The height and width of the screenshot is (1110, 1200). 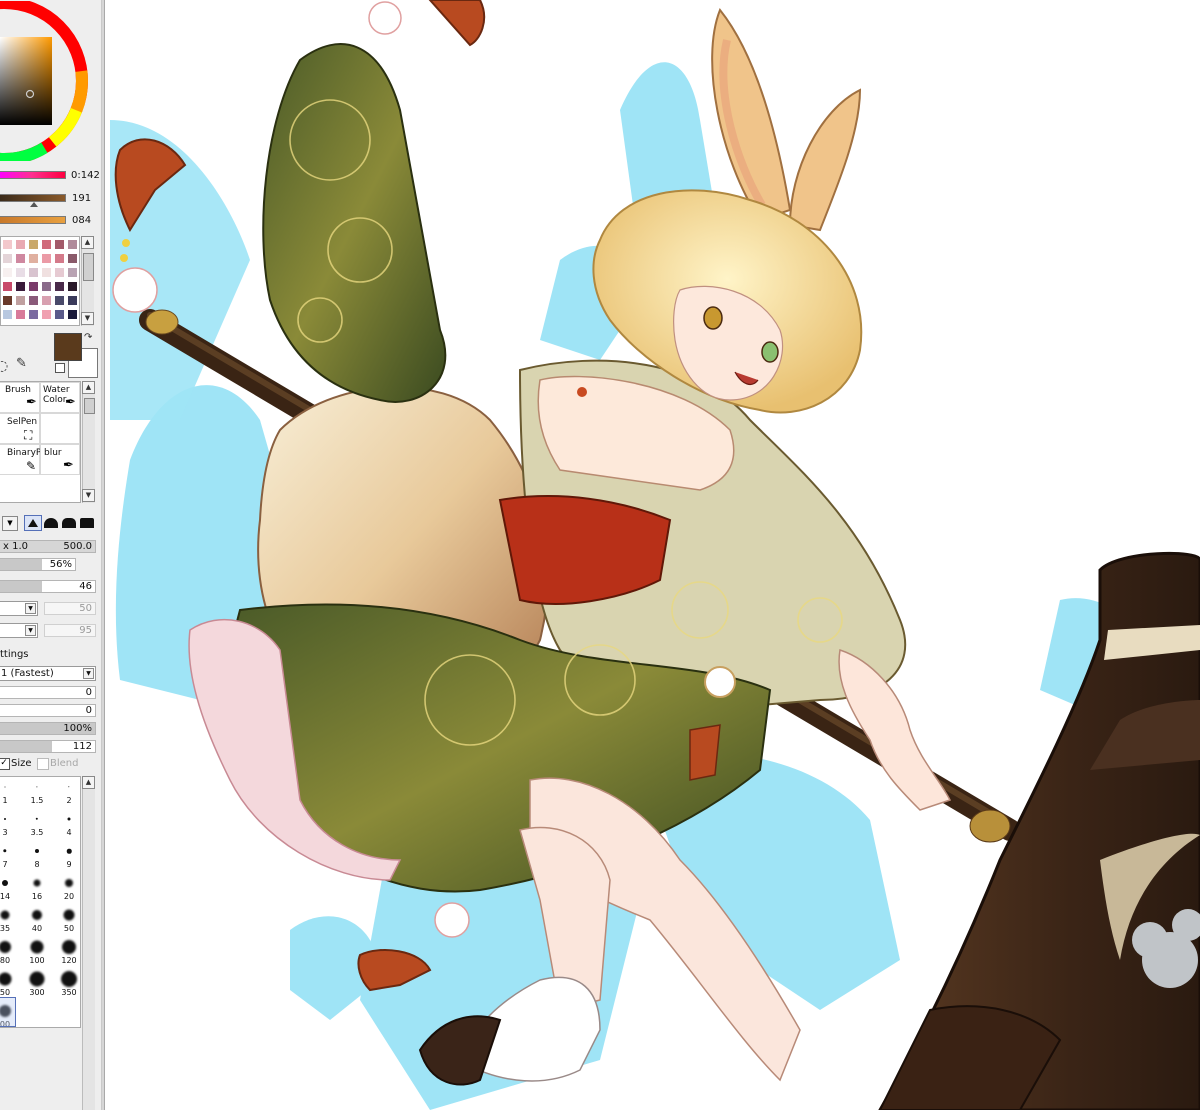 What do you see at coordinates (48, 546) in the screenshot?
I see `size-bar: x 1.0 500.0` at bounding box center [48, 546].